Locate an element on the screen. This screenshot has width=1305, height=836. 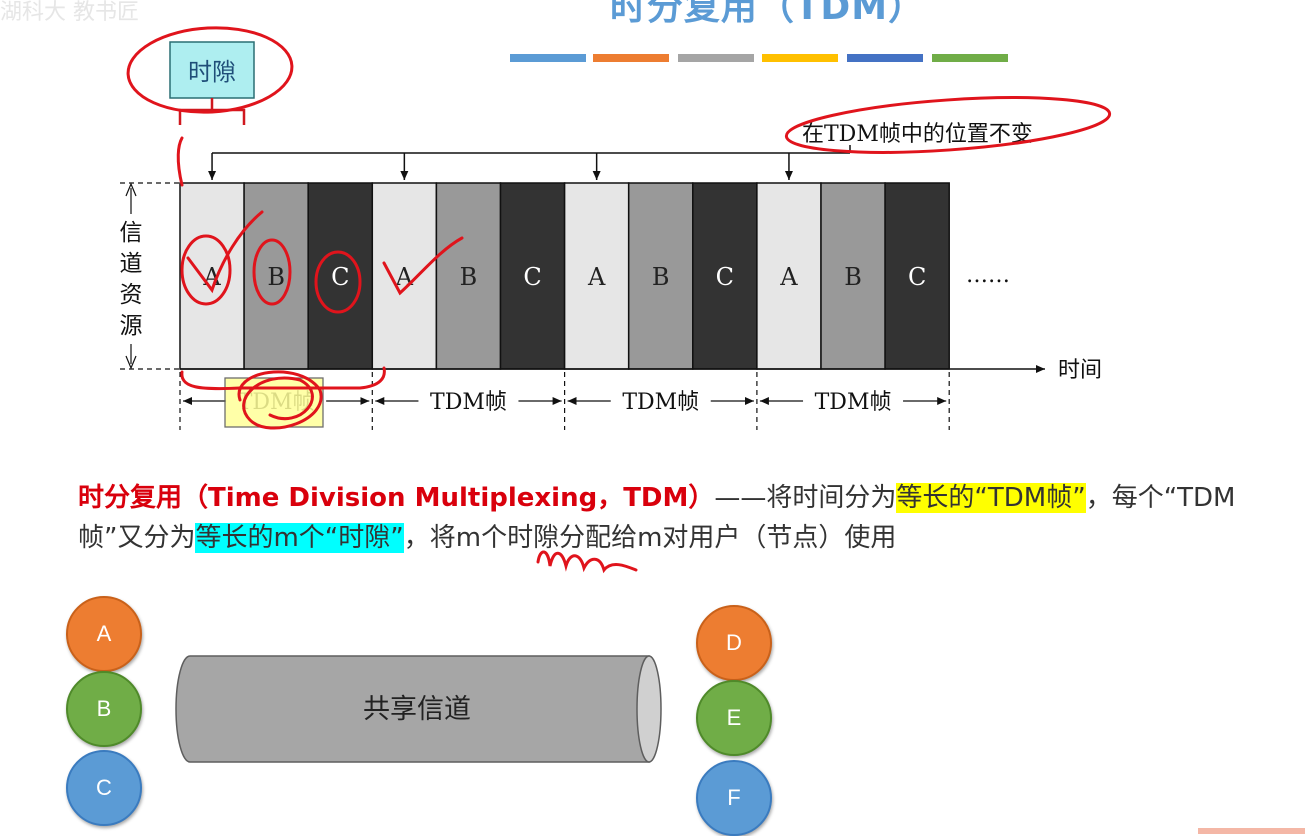
position-note: 在TDM帧中的位置不变 is located at coordinates (917, 134).